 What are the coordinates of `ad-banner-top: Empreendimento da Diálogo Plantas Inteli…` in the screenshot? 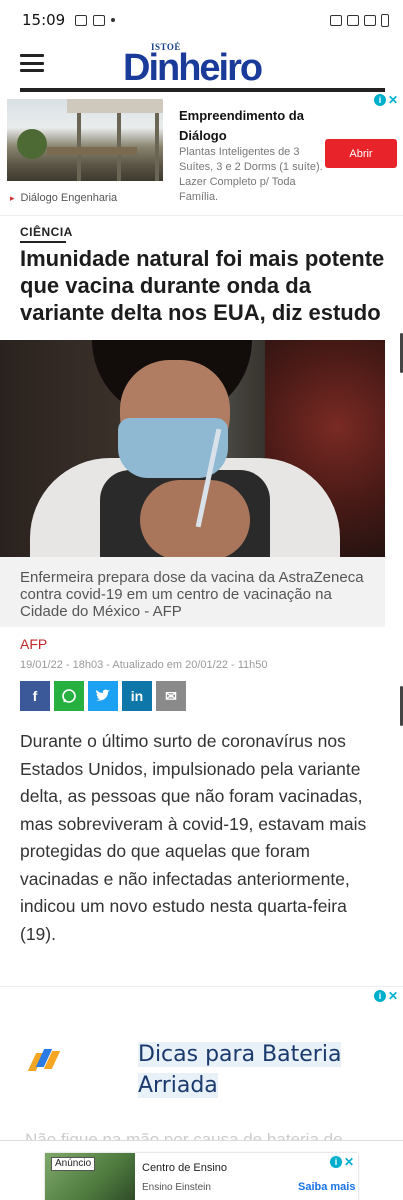 It's located at (201, 154).